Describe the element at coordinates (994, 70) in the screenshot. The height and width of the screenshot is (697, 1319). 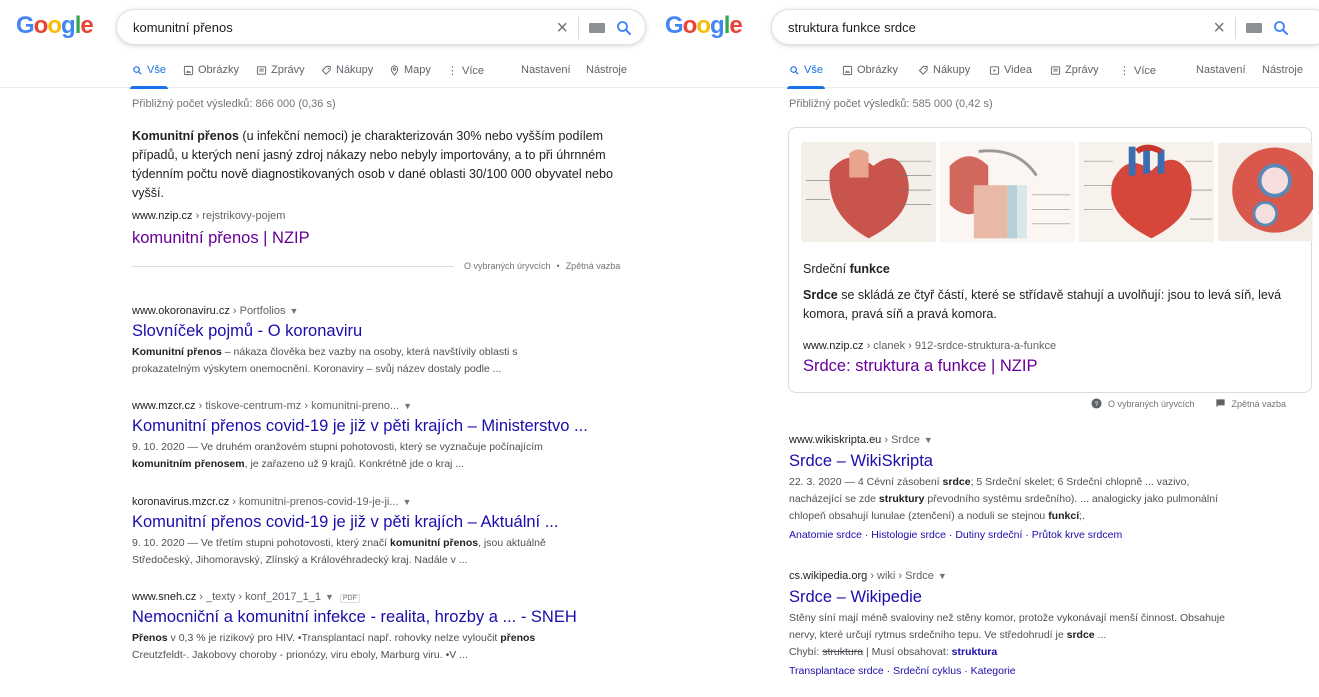
I see `play-icon` at that location.